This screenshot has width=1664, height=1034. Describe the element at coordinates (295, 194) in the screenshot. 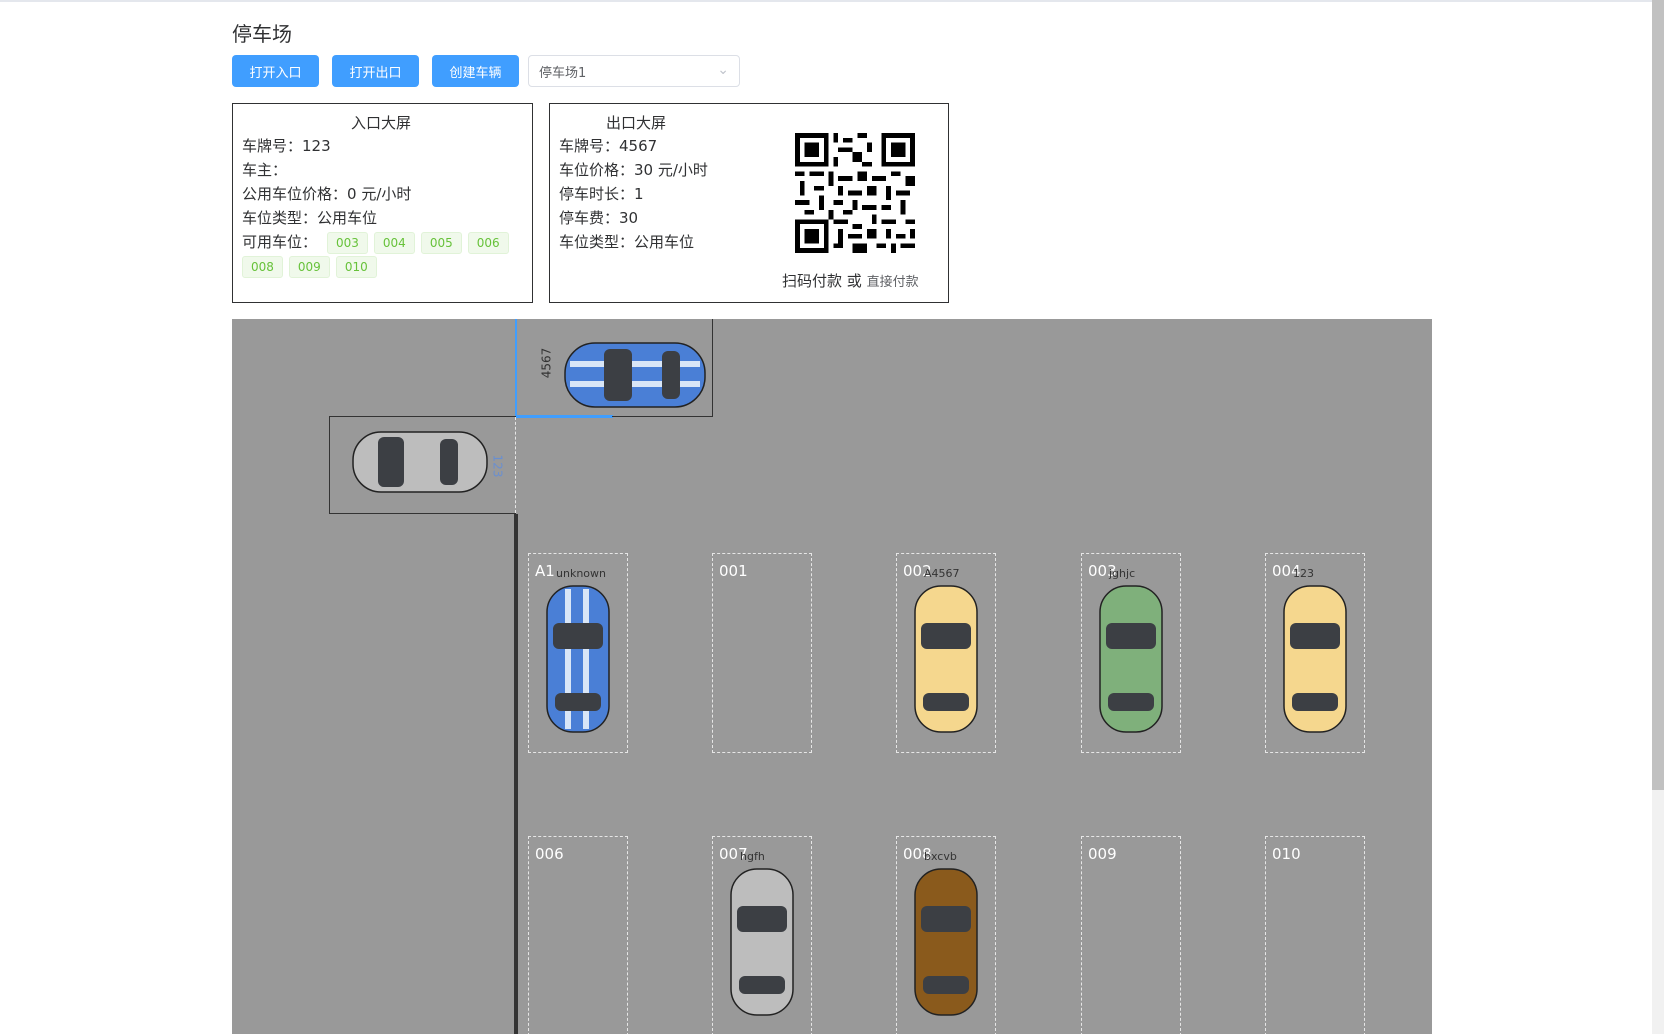

I see `price-label: 公用车位价格：` at that location.